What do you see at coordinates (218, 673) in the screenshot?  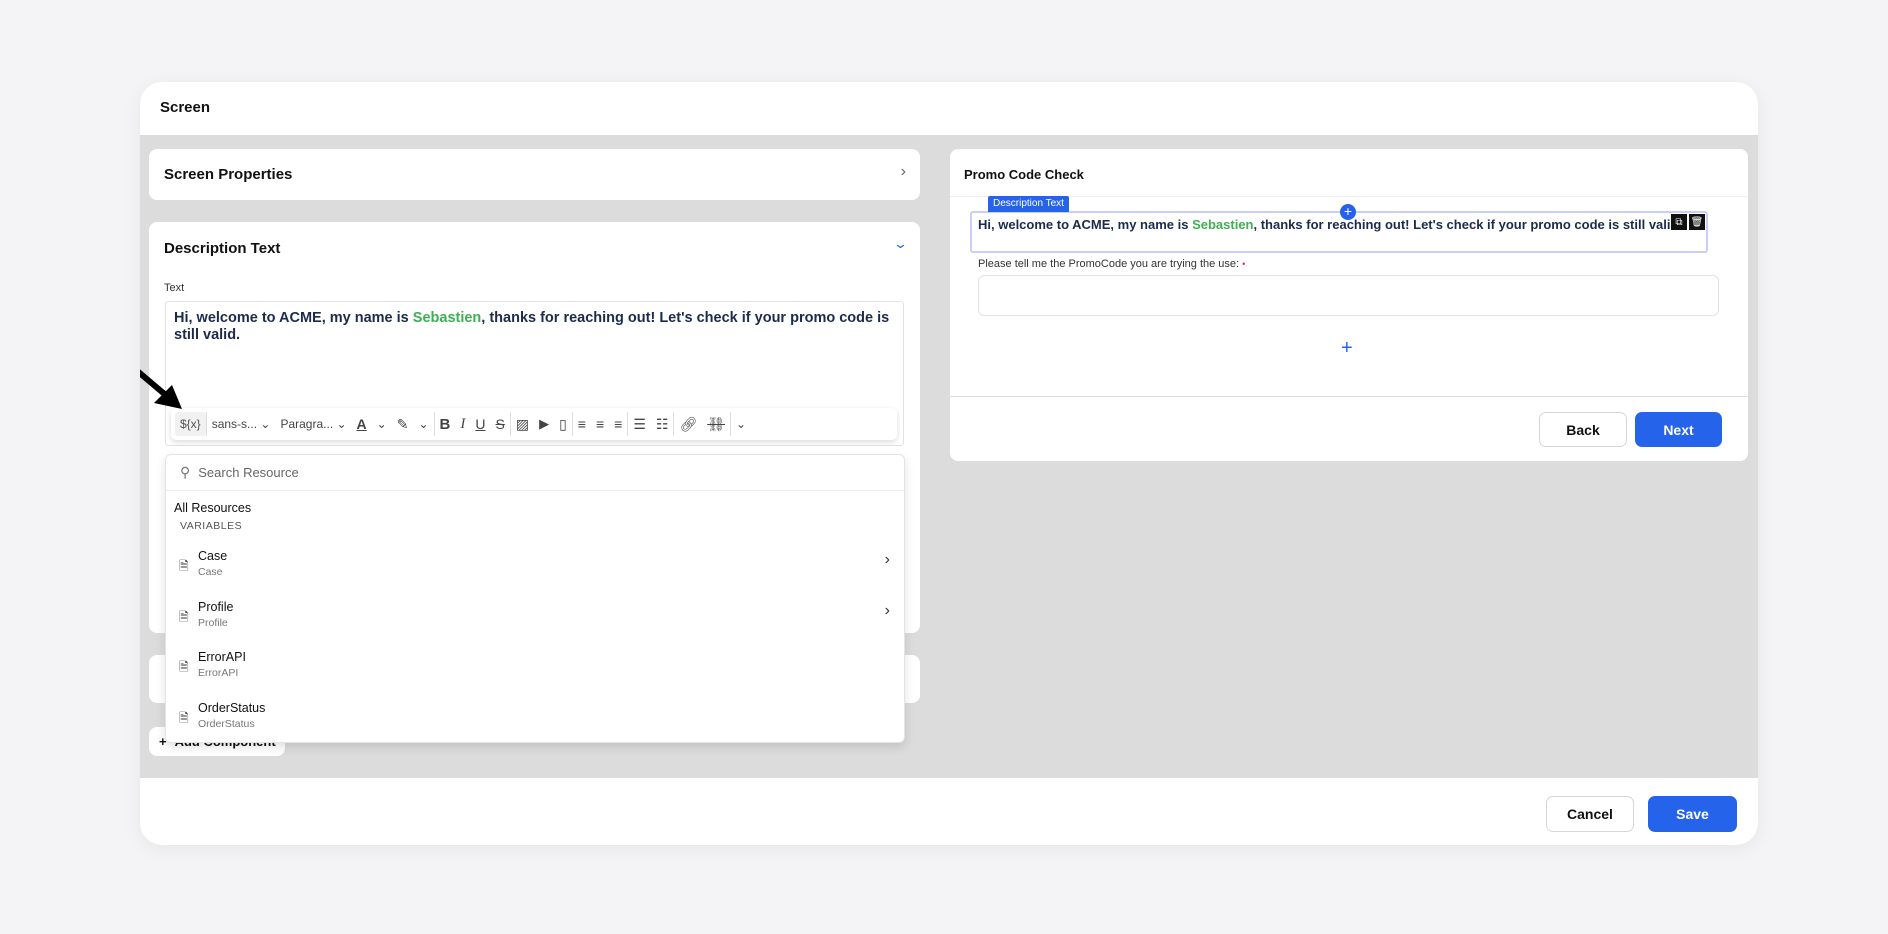 I see `resource-item-subtitle: ErrorAPI` at bounding box center [218, 673].